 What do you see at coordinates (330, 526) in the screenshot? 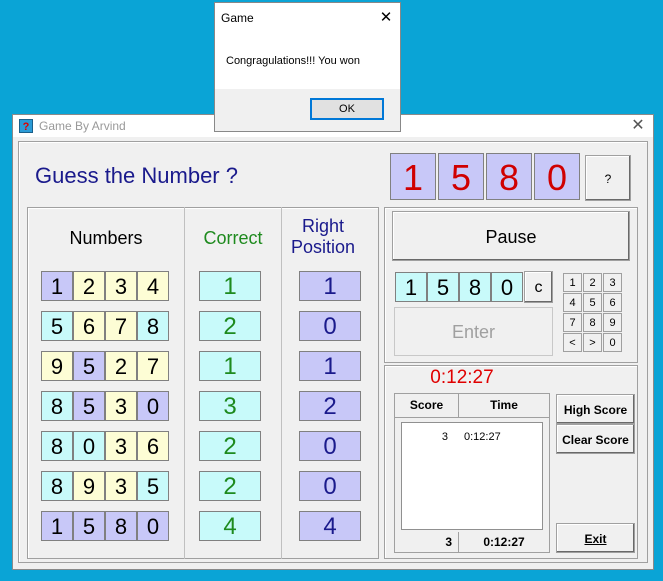
I see `position-count: 4` at bounding box center [330, 526].